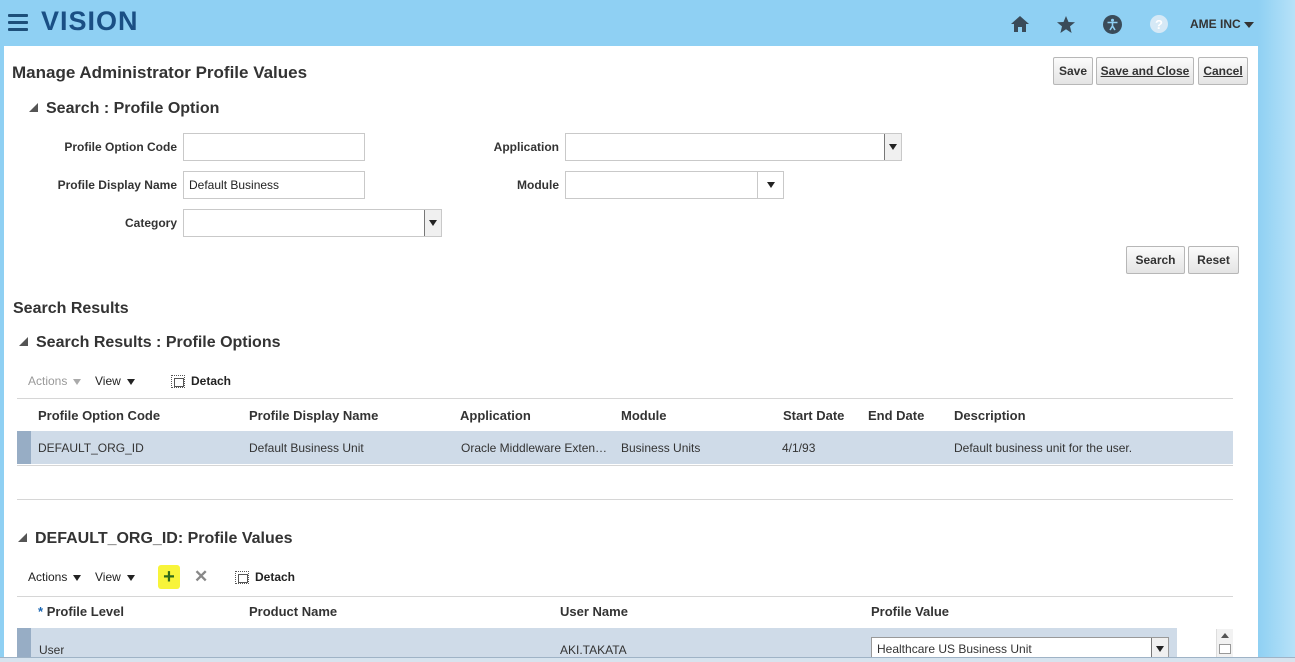  Describe the element at coordinates (1276, 331) in the screenshot. I see `background-decoration` at that location.